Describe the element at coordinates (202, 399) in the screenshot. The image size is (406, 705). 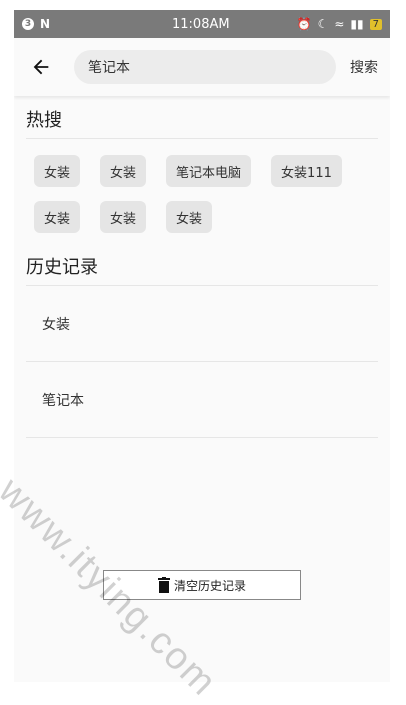
I see `history-item: 笔记本` at that location.